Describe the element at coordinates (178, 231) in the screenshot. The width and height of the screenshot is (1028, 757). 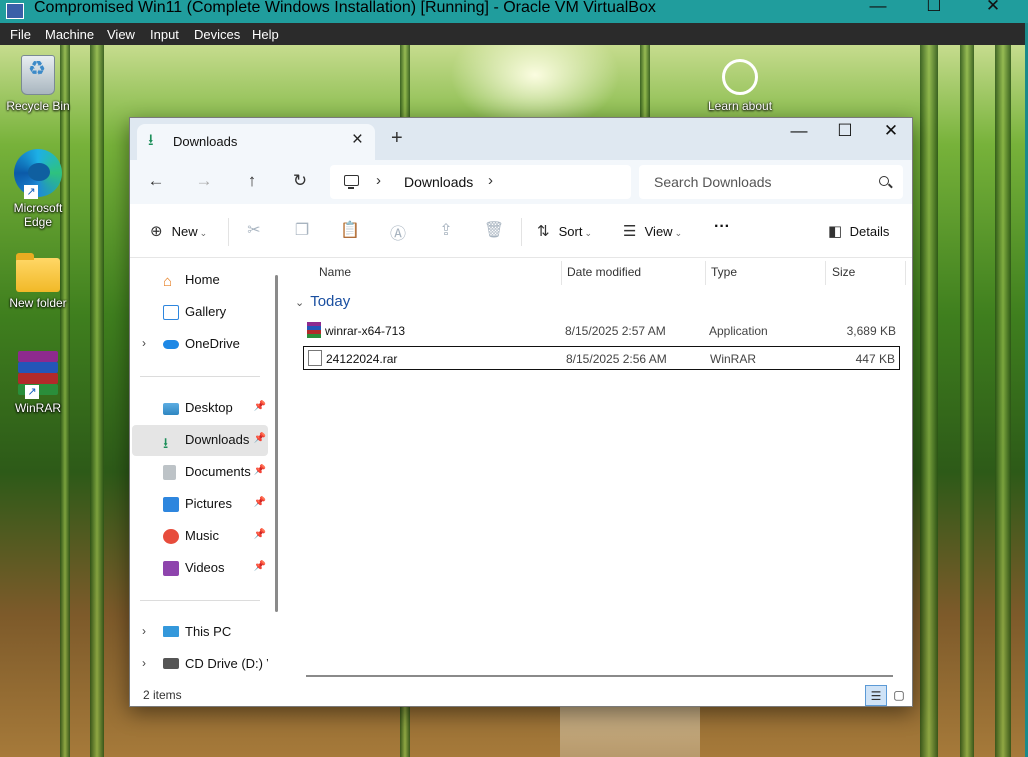
I see `new-button: ⊕ New ⌄` at that location.